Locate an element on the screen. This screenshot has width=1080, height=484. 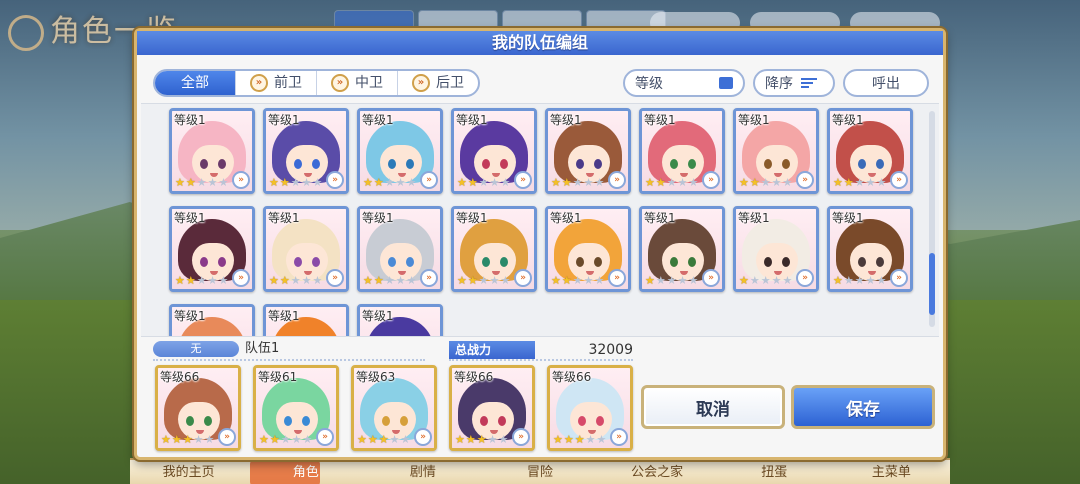
party-member-card: 等级61 ★ ★ ★ ★ ★» is located at coordinates (296, 408).